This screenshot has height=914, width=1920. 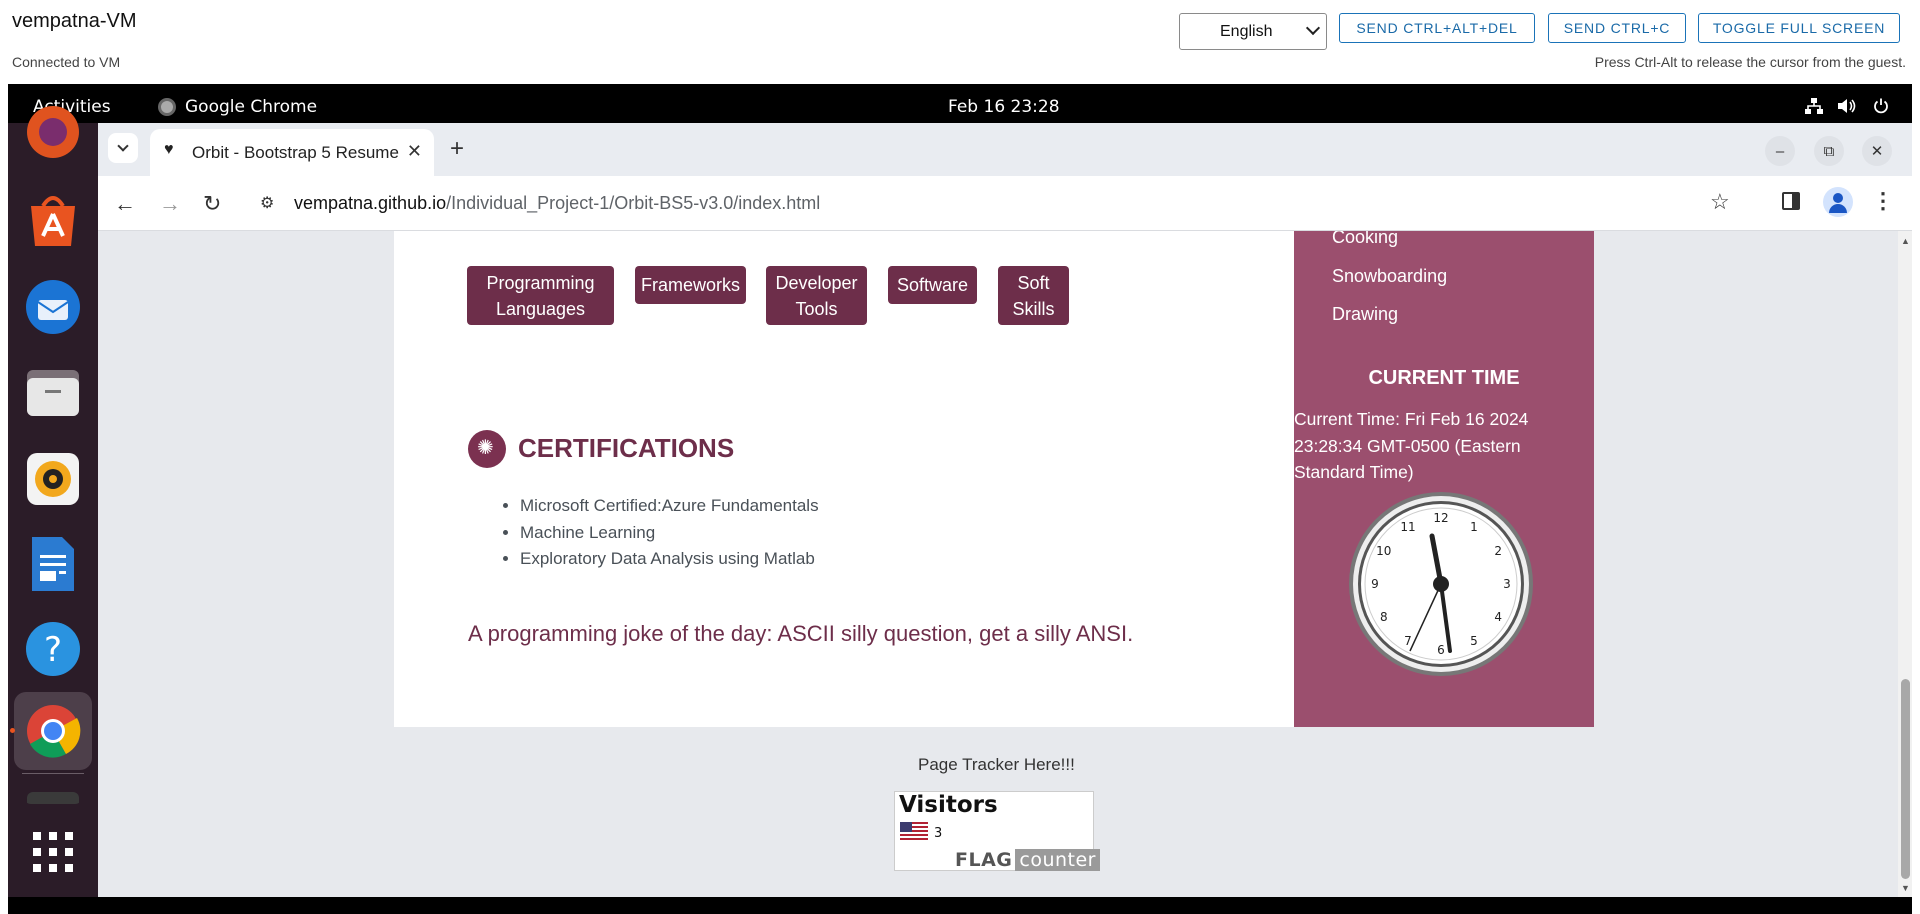 I want to click on send-ctrl-alt-del-button: SEND CTRL+ALT+DEL, so click(x=1437, y=28).